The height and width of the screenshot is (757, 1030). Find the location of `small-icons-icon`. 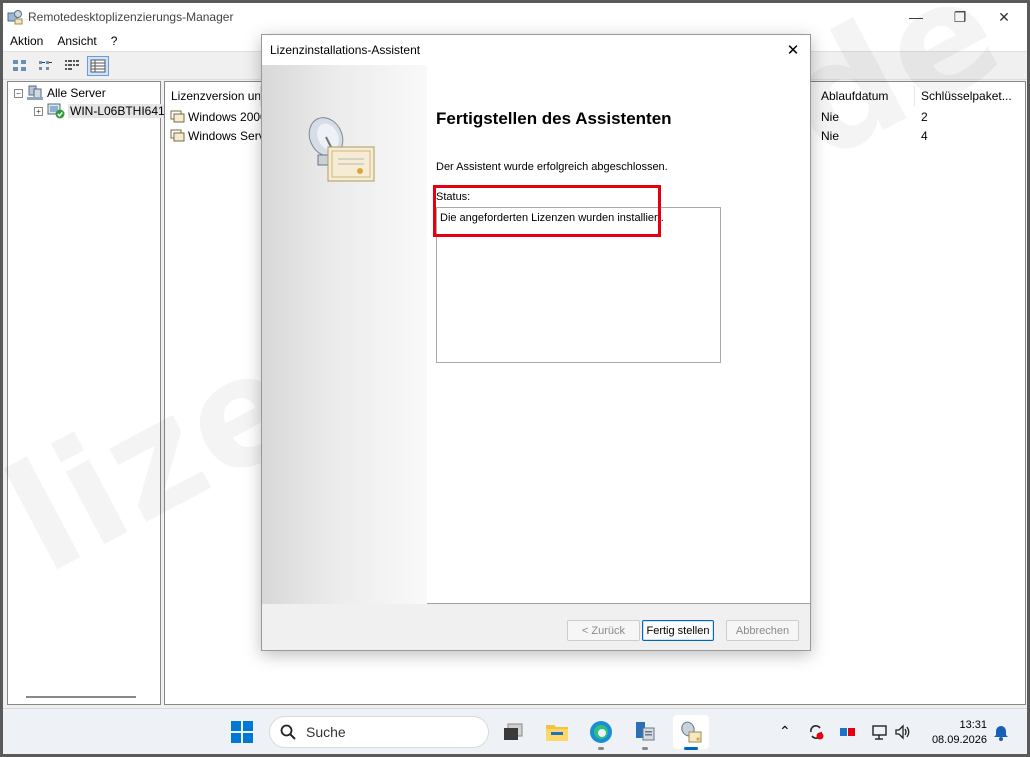

small-icons-icon is located at coordinates (45, 65).